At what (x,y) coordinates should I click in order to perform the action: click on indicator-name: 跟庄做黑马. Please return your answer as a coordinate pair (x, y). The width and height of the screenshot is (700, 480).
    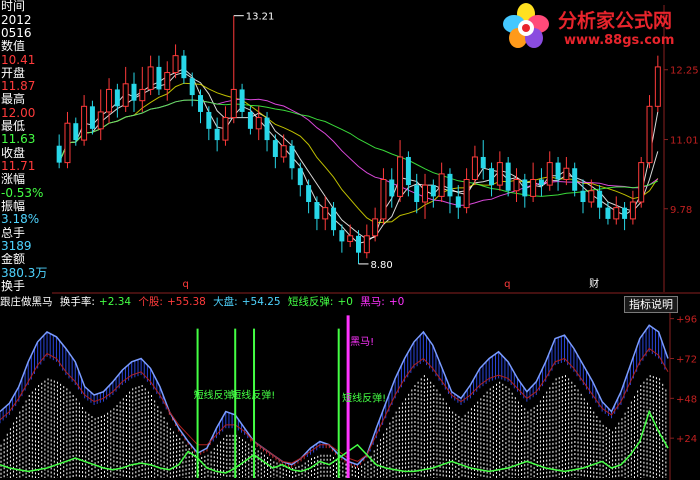
    Looking at the image, I should click on (26, 302).